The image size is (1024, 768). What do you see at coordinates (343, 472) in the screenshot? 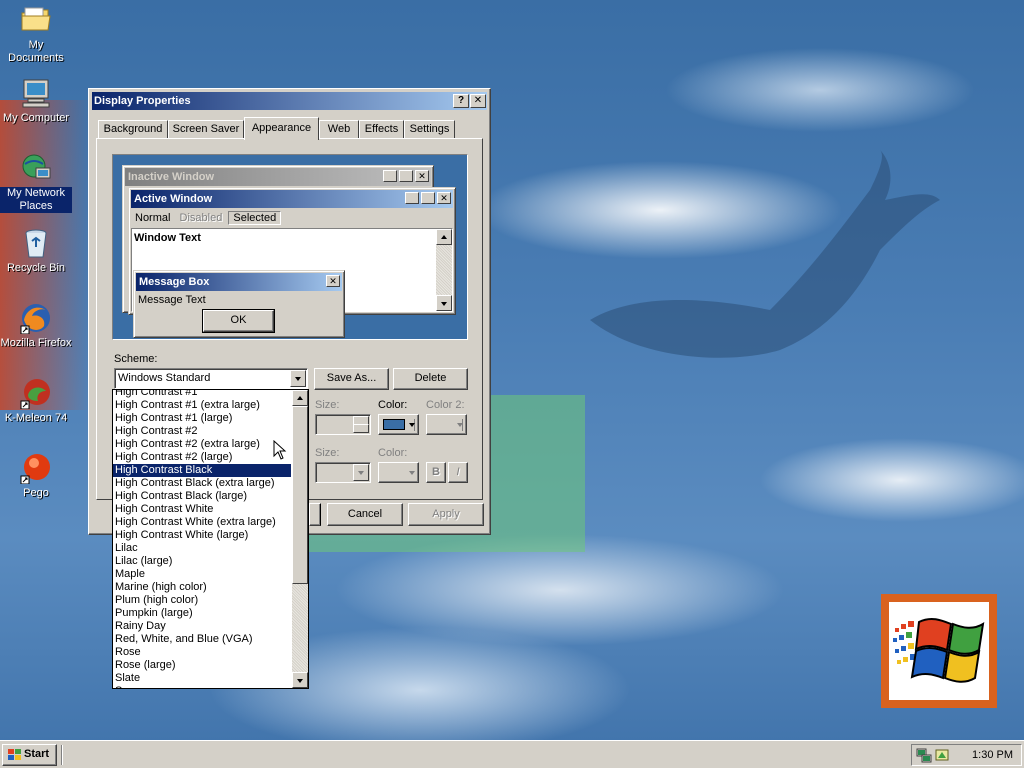
I see `font-size-select` at bounding box center [343, 472].